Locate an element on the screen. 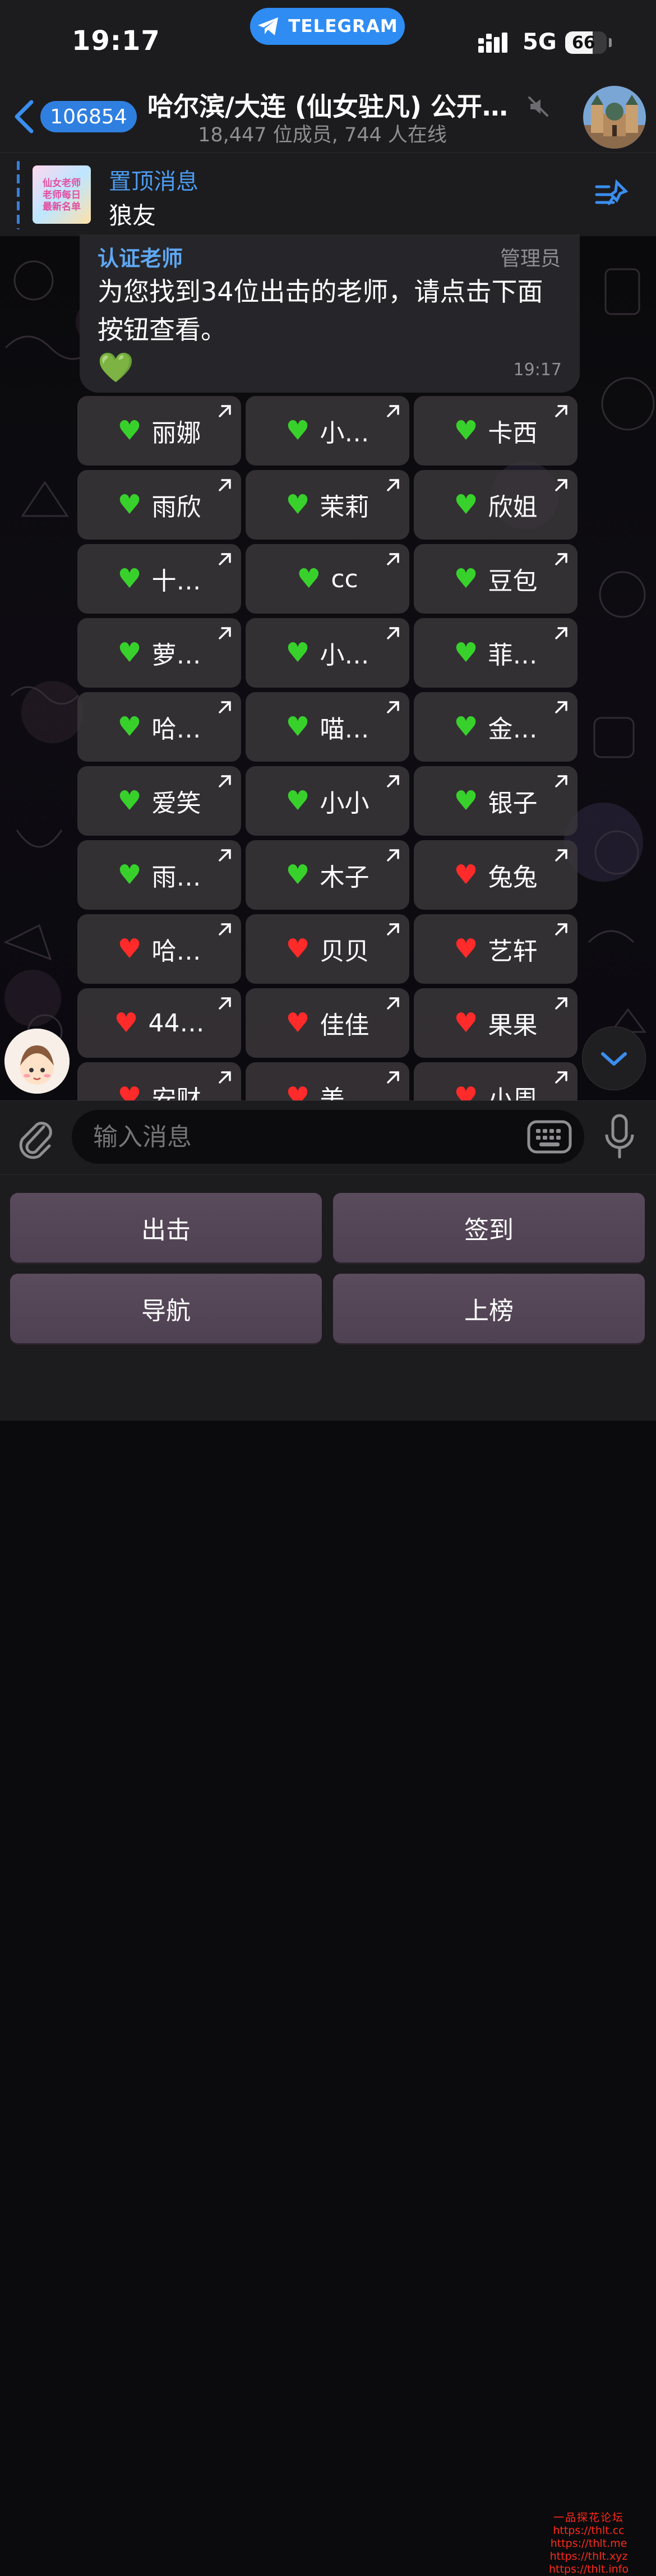  inline-button: ♥ 兔兔 is located at coordinates (496, 875).